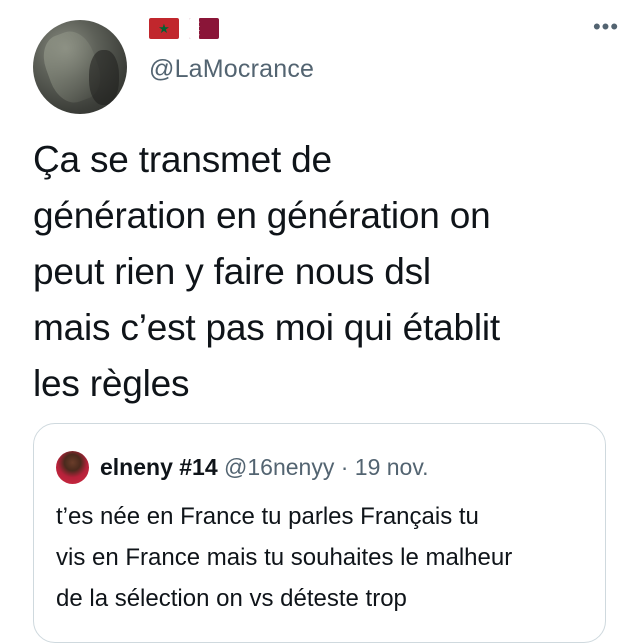  I want to click on author-handle: @LaMocrance, so click(231, 69).